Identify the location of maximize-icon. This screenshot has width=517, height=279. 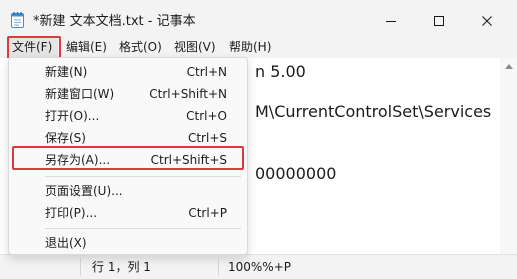
(439, 21).